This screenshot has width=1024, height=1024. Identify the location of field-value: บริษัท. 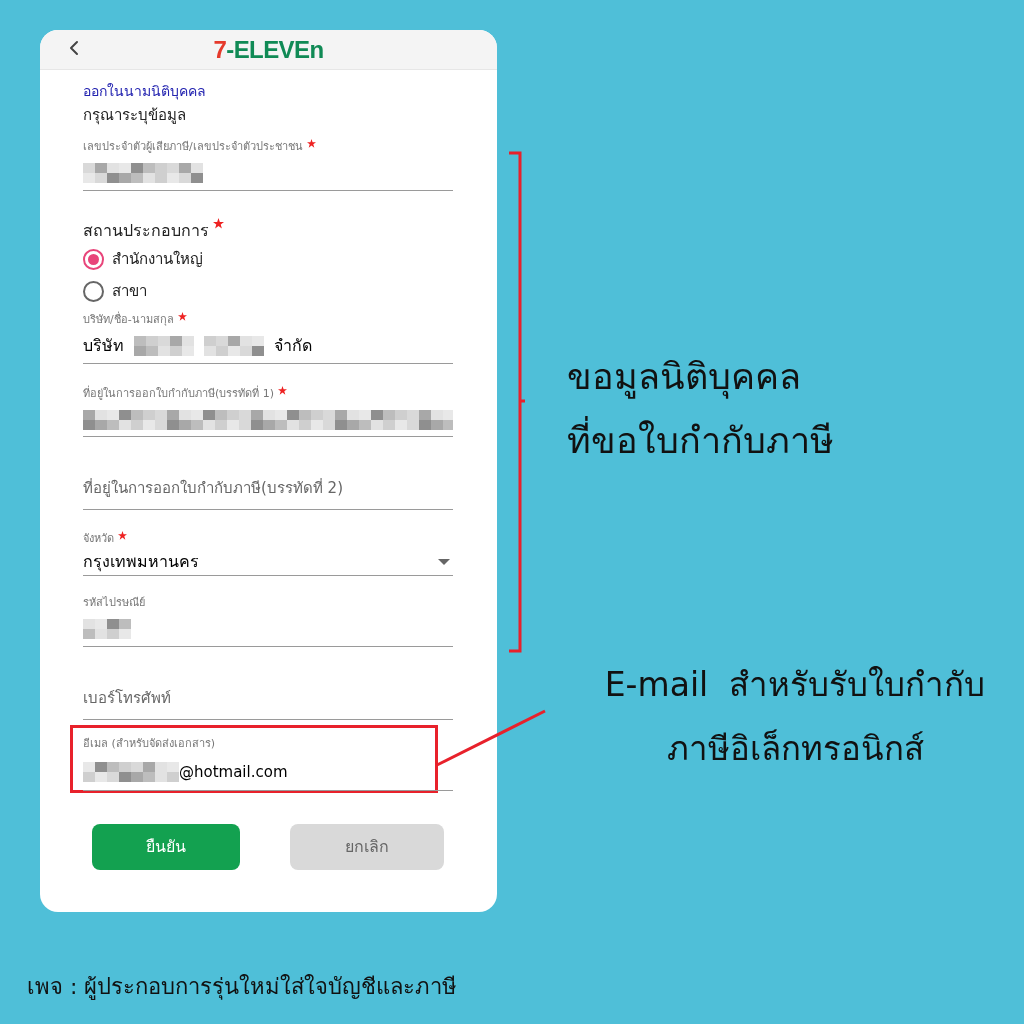
(103, 346).